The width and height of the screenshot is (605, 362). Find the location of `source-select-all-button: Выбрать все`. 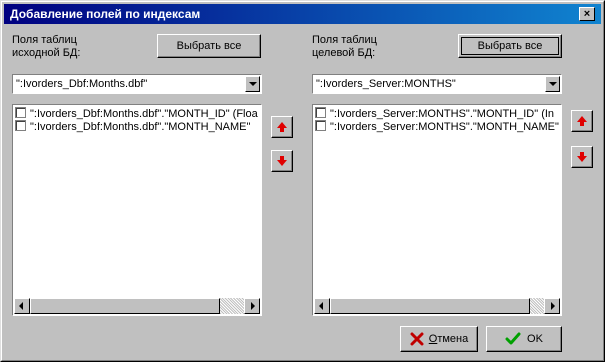

source-select-all-button: Выбрать все is located at coordinates (209, 46).